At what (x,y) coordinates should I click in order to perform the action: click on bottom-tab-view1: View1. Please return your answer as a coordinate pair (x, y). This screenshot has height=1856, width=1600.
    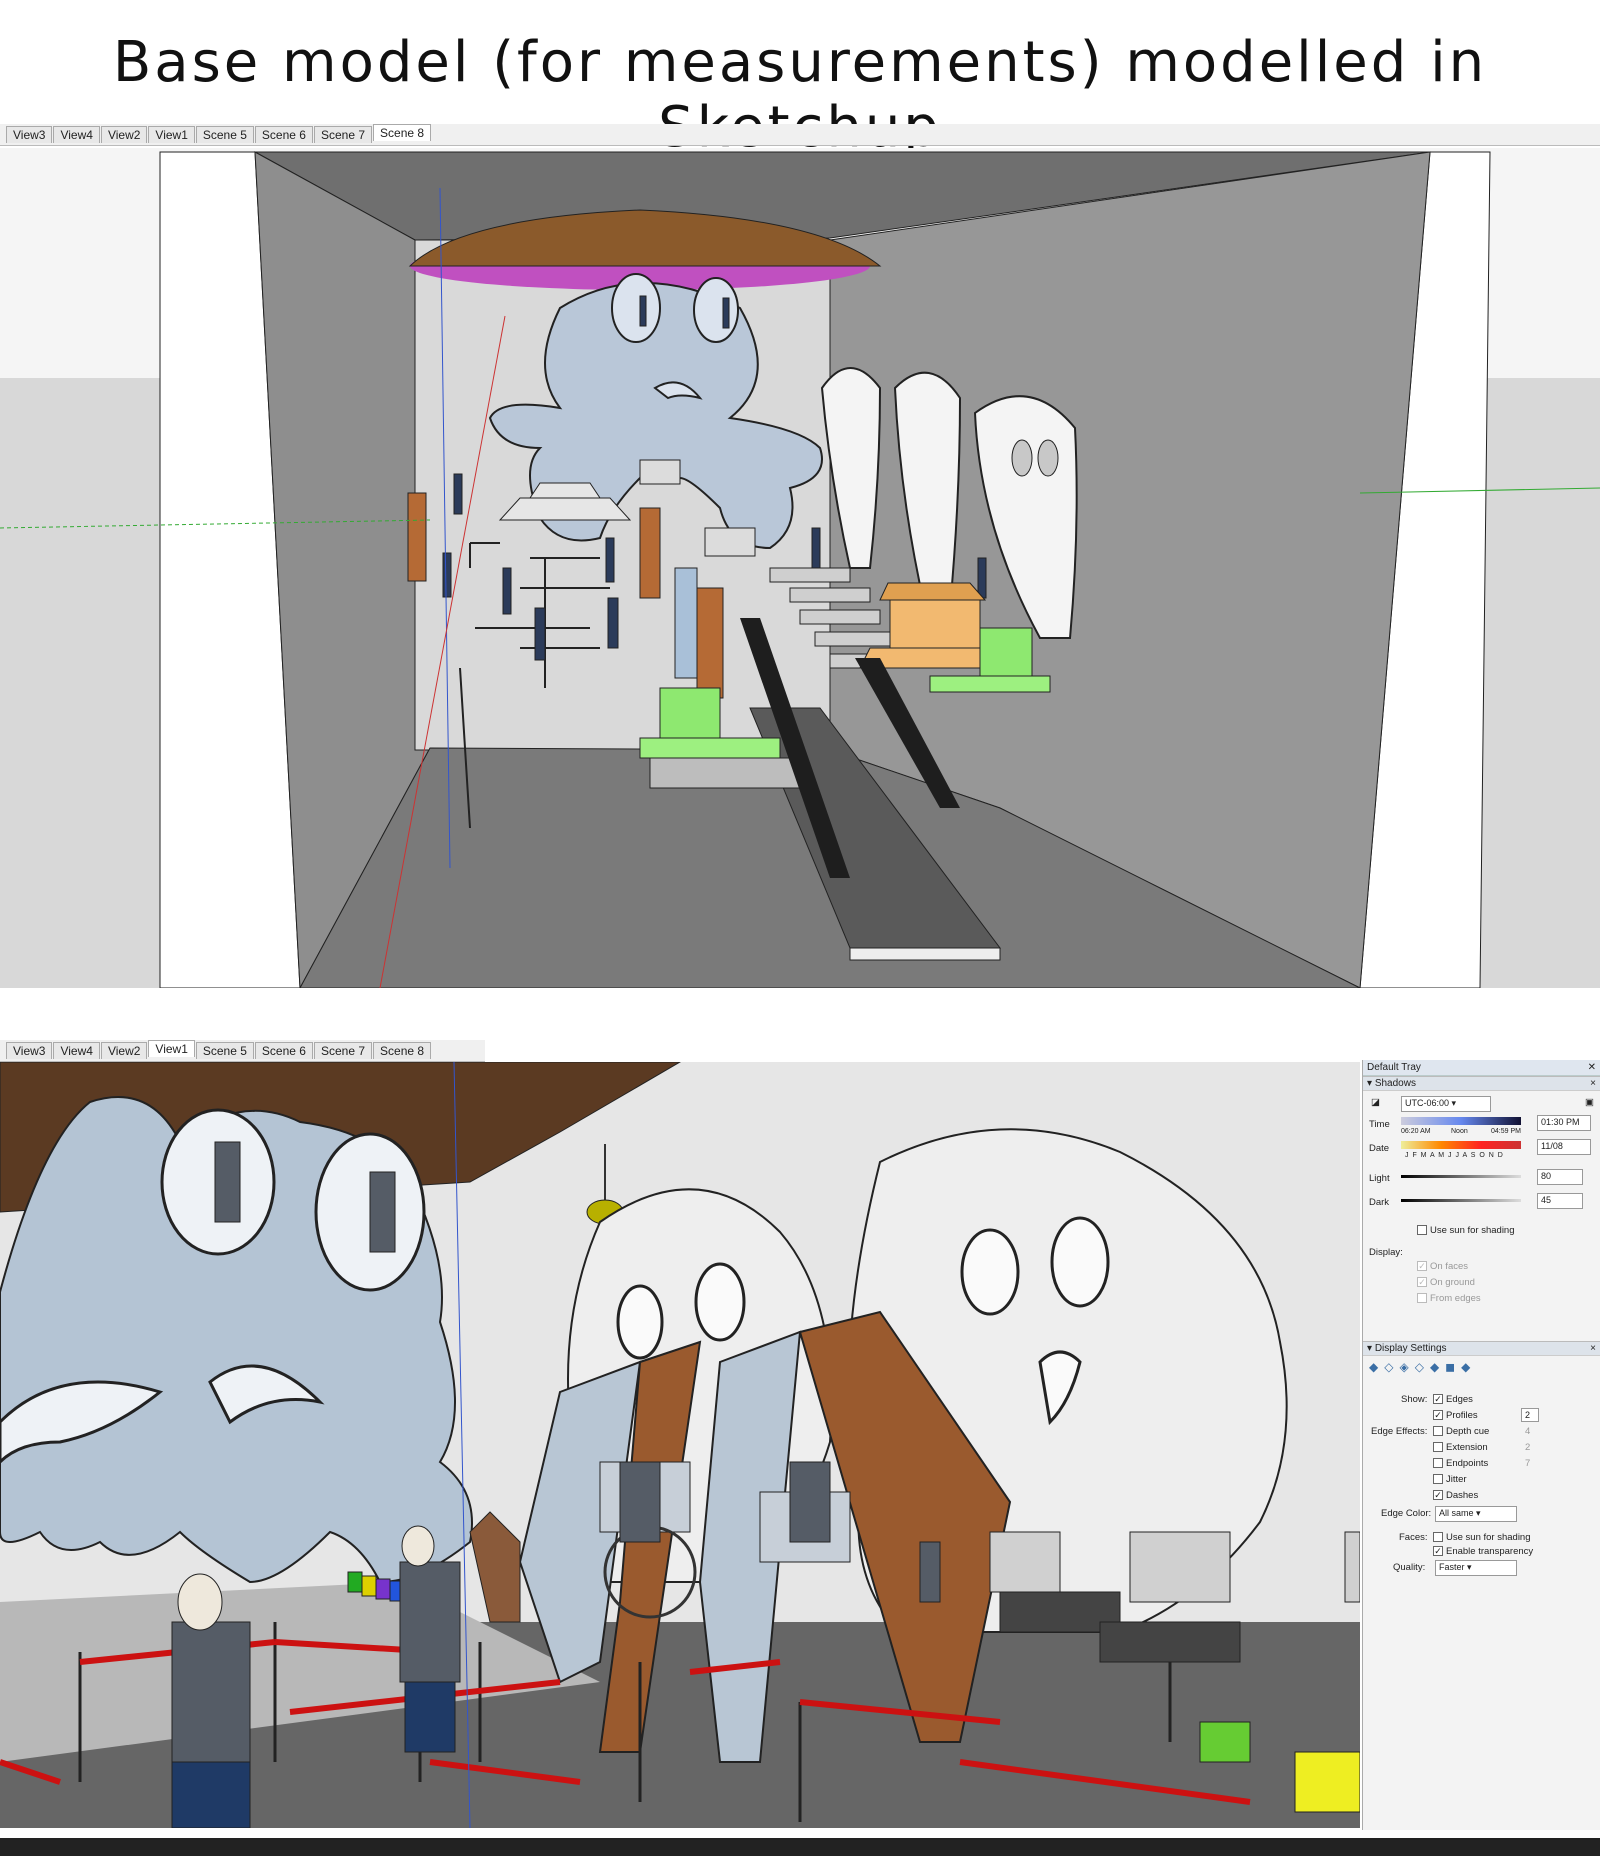
    Looking at the image, I should click on (171, 1048).